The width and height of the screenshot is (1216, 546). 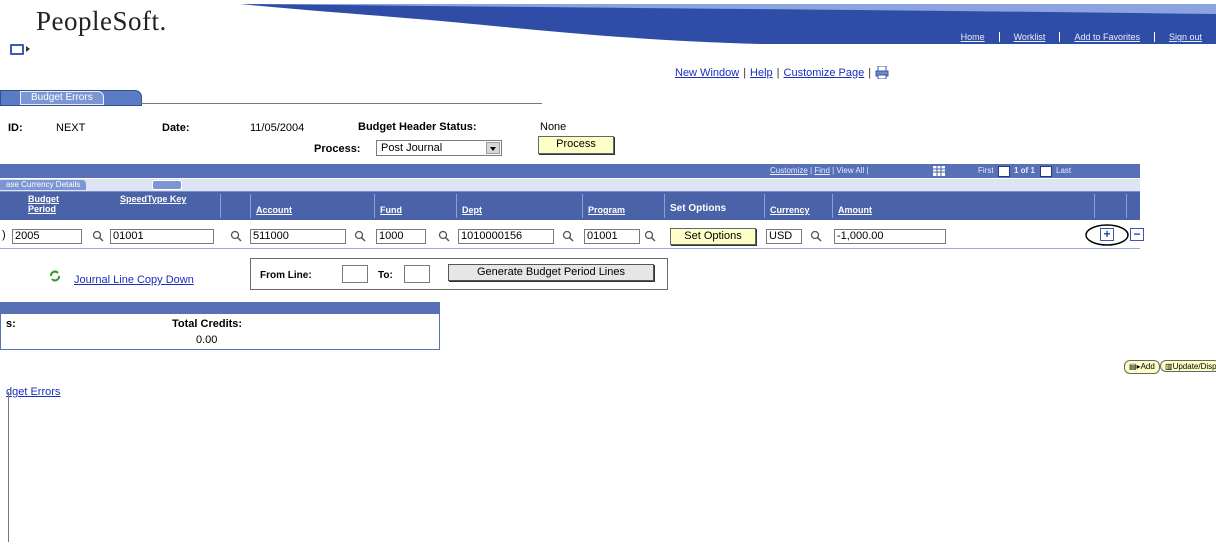 What do you see at coordinates (824, 73) in the screenshot?
I see `customize-page-link: Customize Page` at bounding box center [824, 73].